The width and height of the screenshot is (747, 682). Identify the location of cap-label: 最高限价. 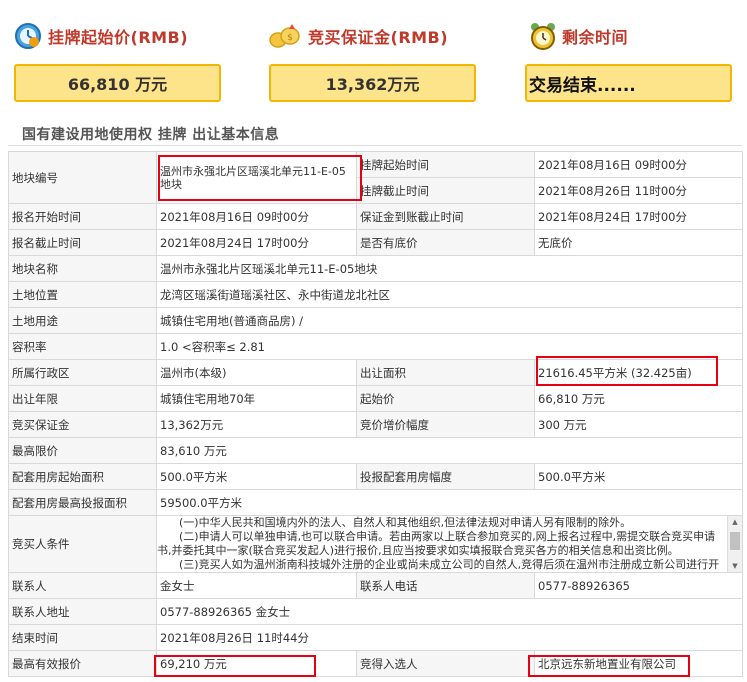
(82, 450).